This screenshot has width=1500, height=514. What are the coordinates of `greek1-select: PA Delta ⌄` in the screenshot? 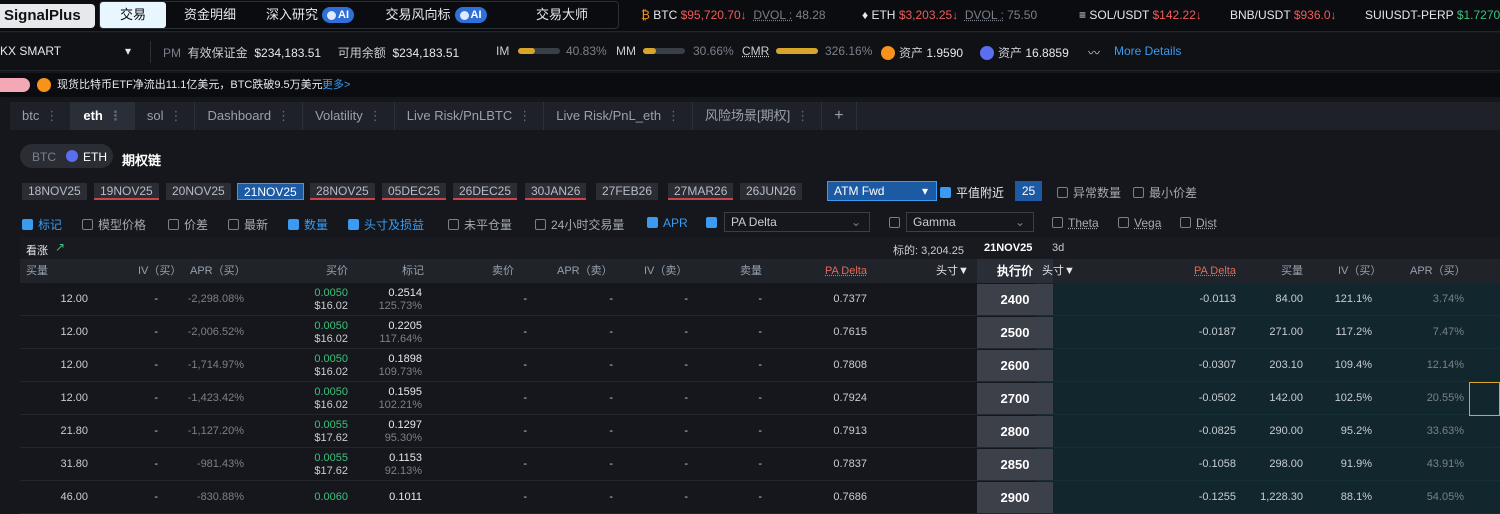 It's located at (797, 222).